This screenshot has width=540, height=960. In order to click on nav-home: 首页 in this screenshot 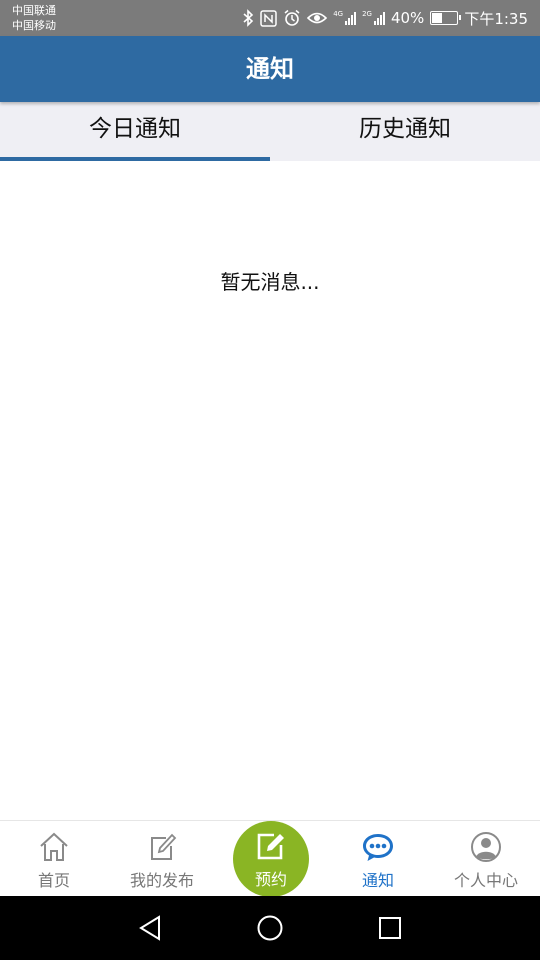, I will do `click(54, 859)`.